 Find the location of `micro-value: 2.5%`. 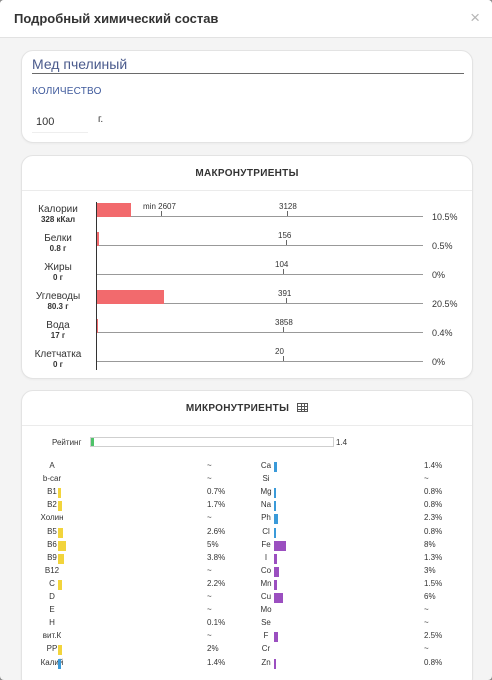

micro-value: 2.5% is located at coordinates (433, 635).